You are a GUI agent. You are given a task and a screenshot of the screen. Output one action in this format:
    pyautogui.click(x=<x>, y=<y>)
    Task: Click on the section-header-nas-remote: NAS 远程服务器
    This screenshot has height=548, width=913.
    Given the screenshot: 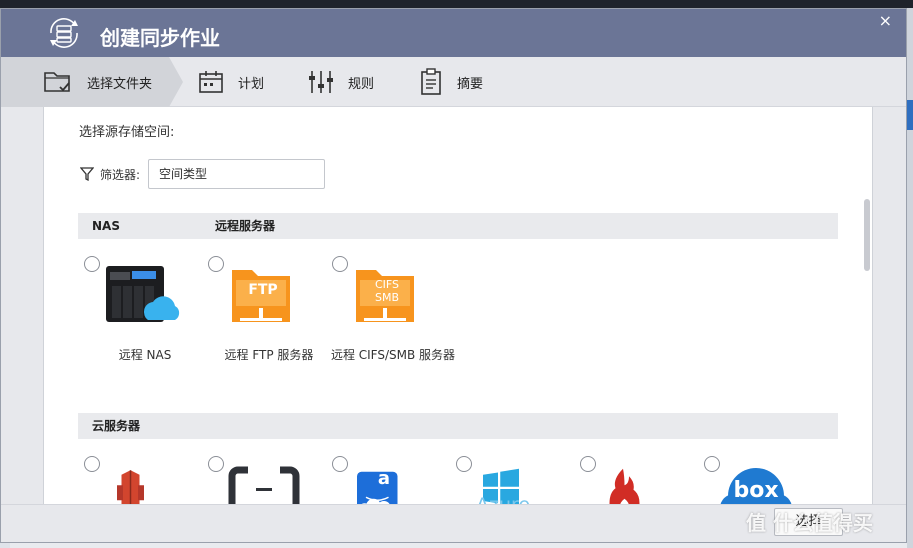 What is the action you would take?
    pyautogui.click(x=458, y=226)
    